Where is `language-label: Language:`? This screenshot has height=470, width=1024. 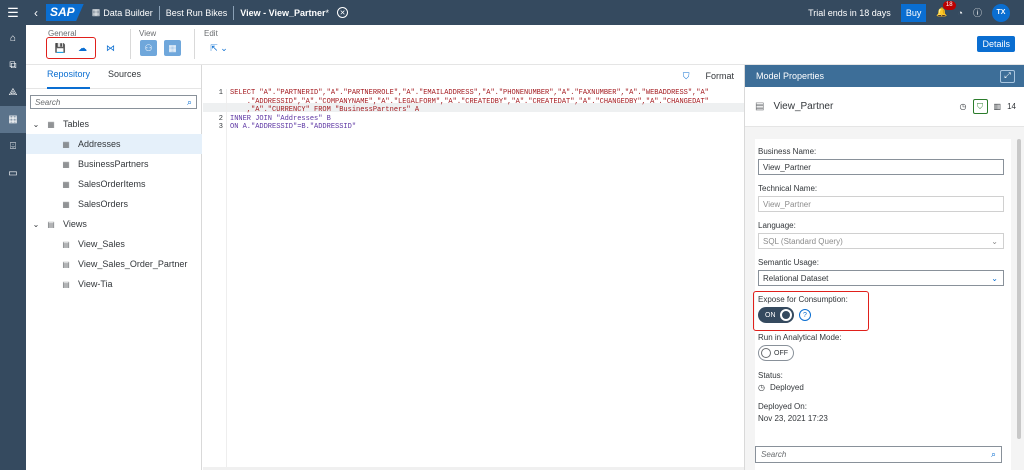 language-label: Language: is located at coordinates (777, 225).